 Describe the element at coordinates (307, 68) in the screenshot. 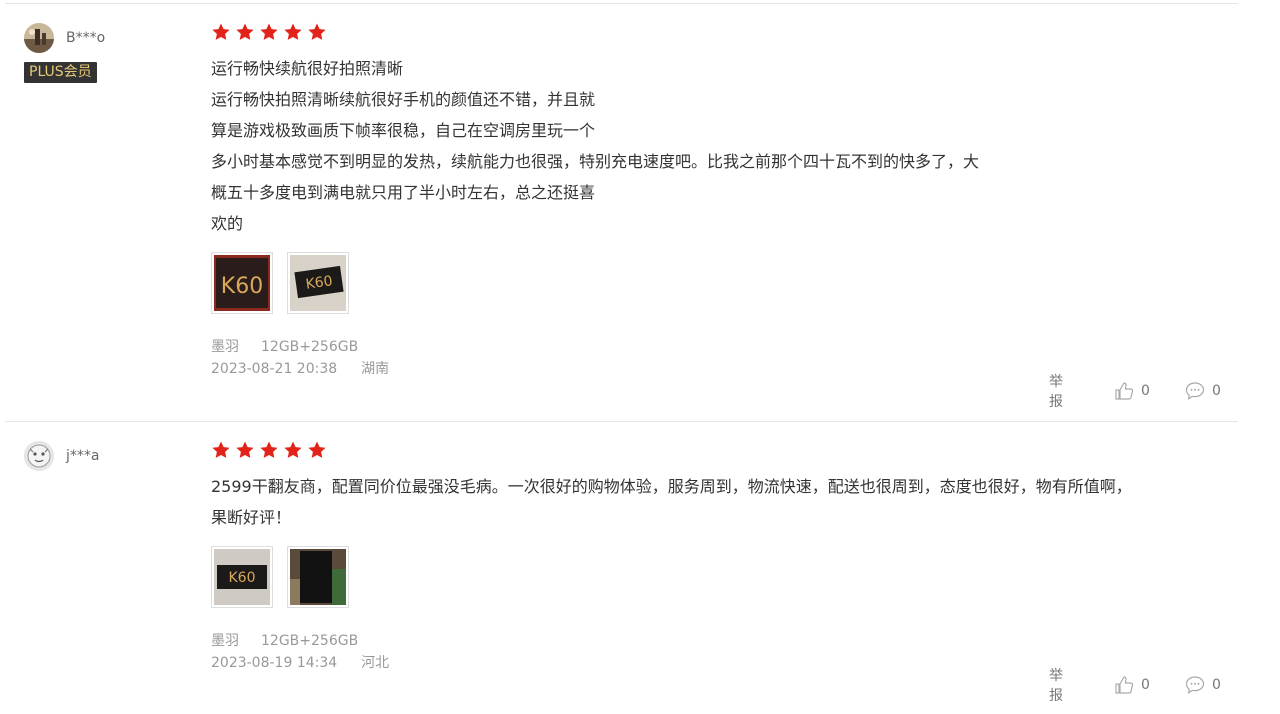

I see `review-text-line: 运行畅快续航很好拍照清晰` at that location.